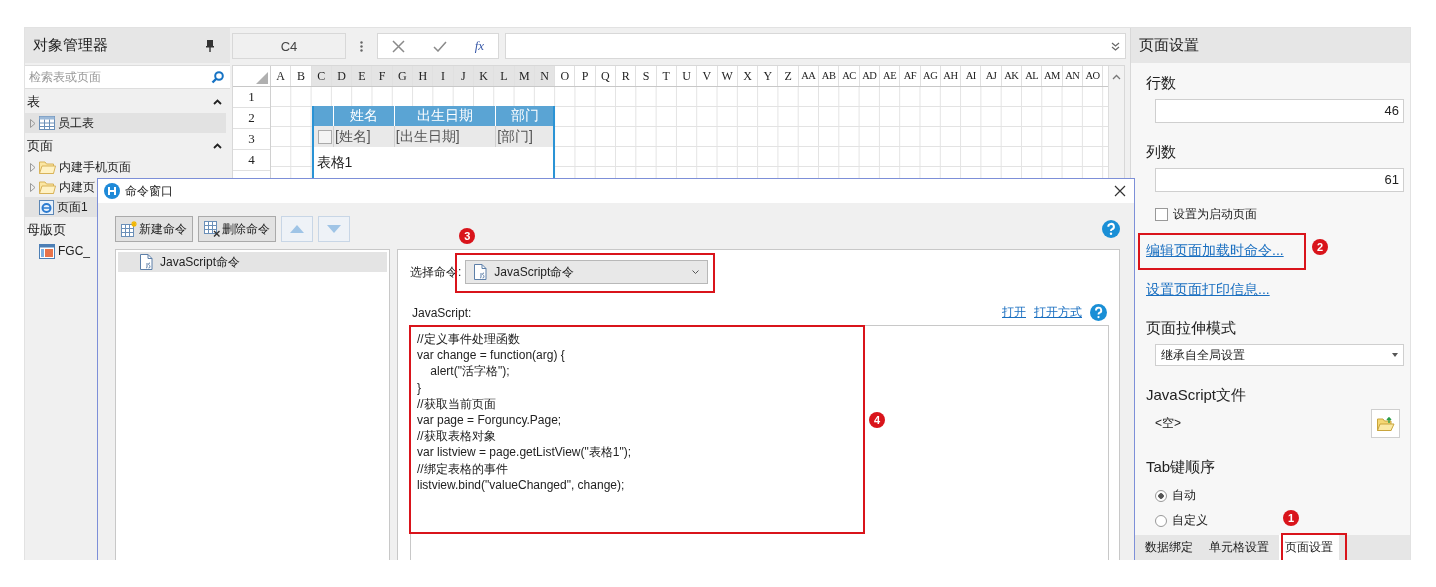  I want to click on code-line: //获取表格对象, so click(456, 436).